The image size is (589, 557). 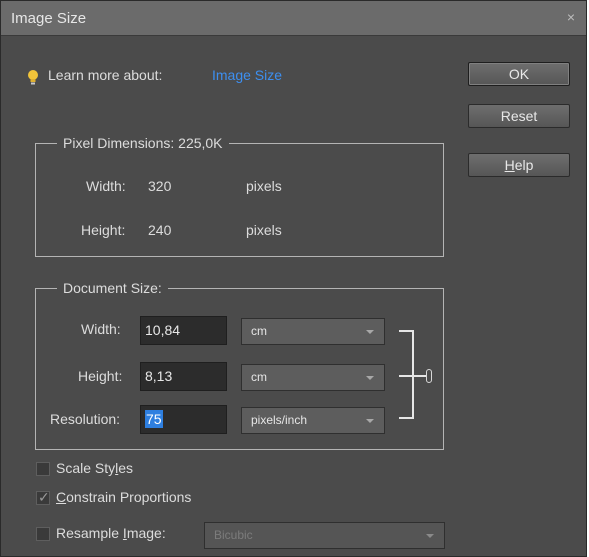 What do you see at coordinates (247, 75) in the screenshot?
I see `image-size-help-link: Image Size` at bounding box center [247, 75].